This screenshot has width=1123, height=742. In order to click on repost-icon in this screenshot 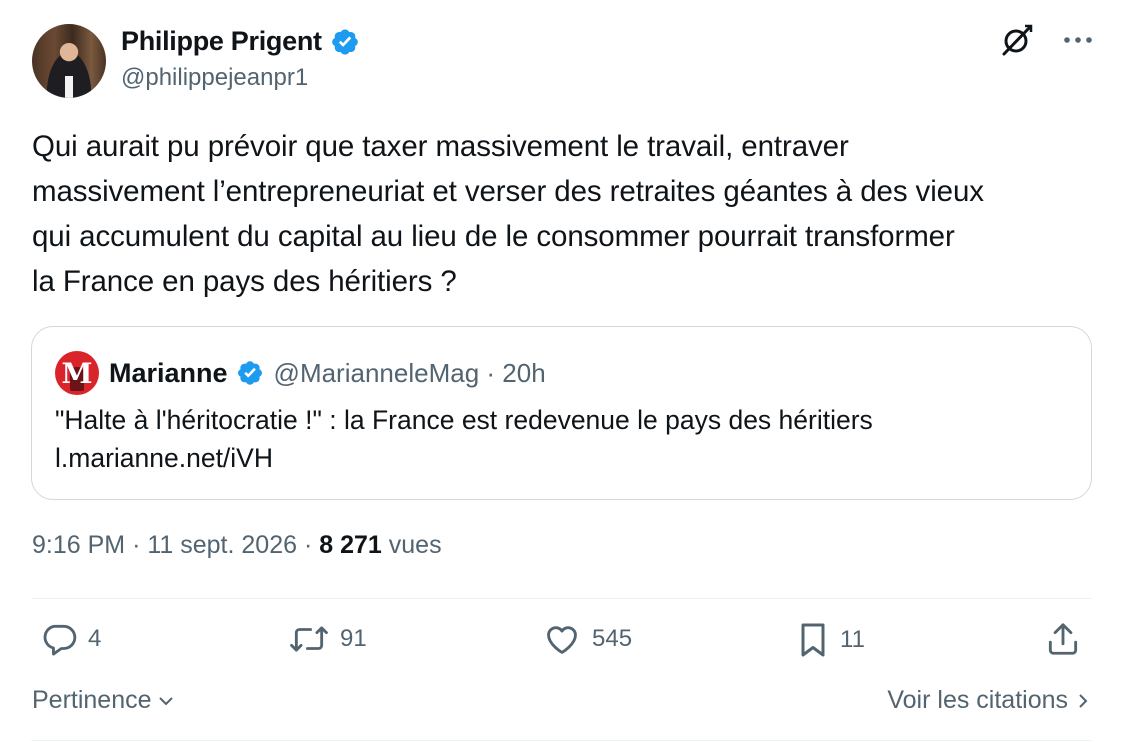, I will do `click(309, 639)`.